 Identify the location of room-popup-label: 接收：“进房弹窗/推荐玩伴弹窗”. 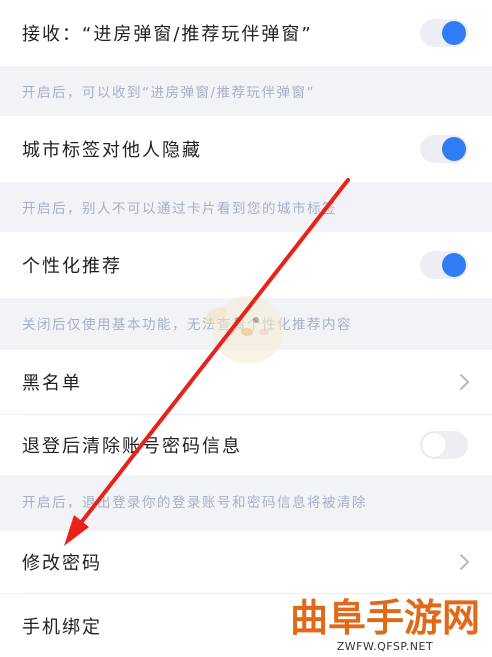
(167, 34).